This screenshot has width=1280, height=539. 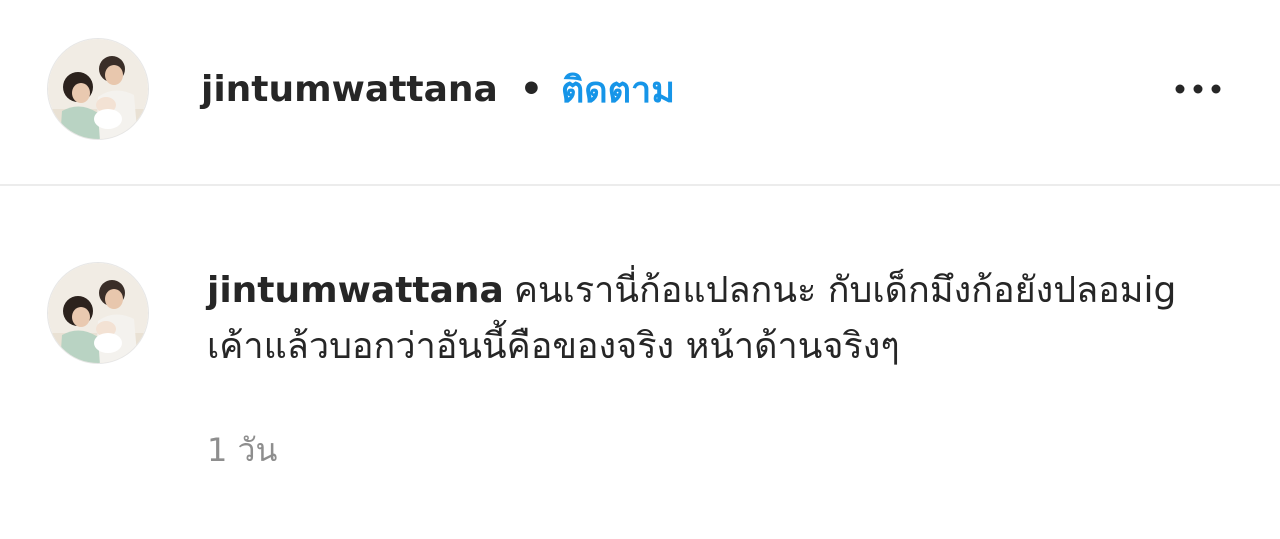 What do you see at coordinates (98, 313) in the screenshot?
I see `comment-avatar` at bounding box center [98, 313].